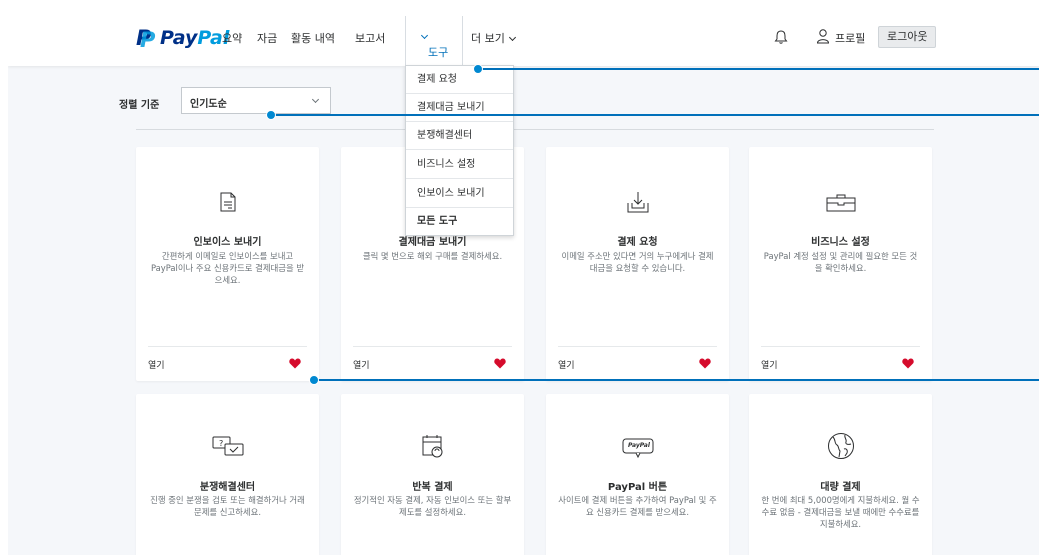  Describe the element at coordinates (459, 136) in the screenshot. I see `dropdown-item-dispute-center: 분쟁해결센터` at that location.